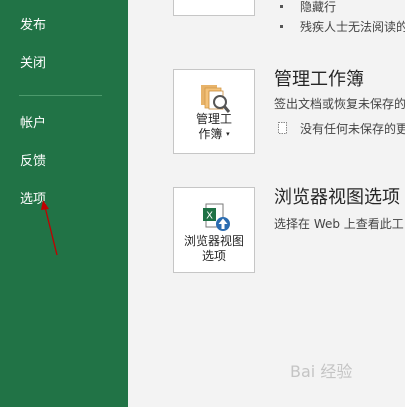 Image resolution: width=405 pixels, height=407 pixels. What do you see at coordinates (337, 197) in the screenshot?
I see `browser-view-title: 浏览器视图选项` at bounding box center [337, 197].